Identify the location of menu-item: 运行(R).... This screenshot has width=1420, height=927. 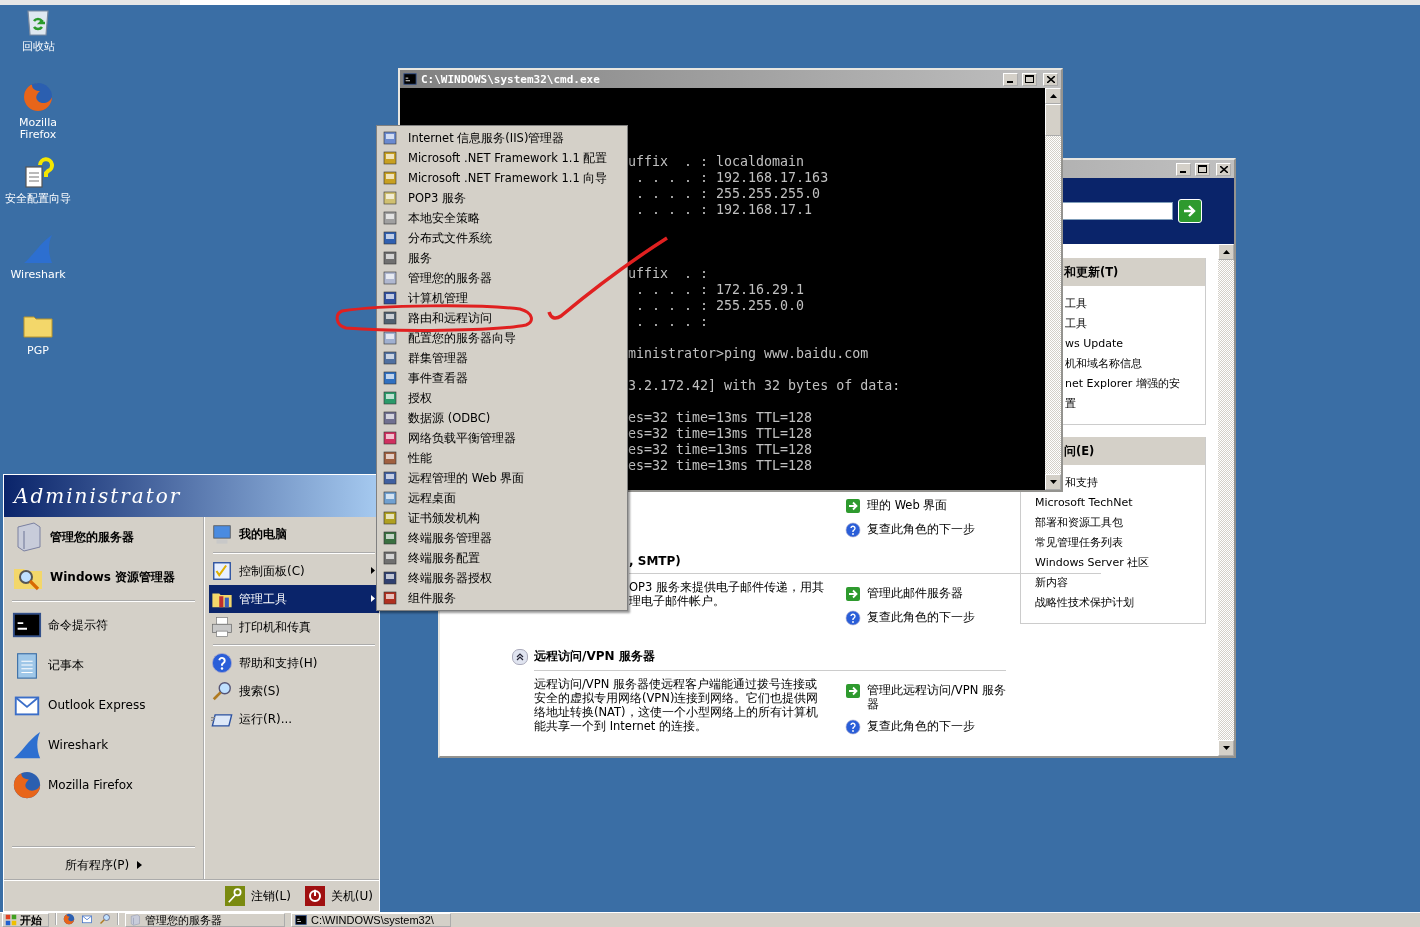
(294, 719).